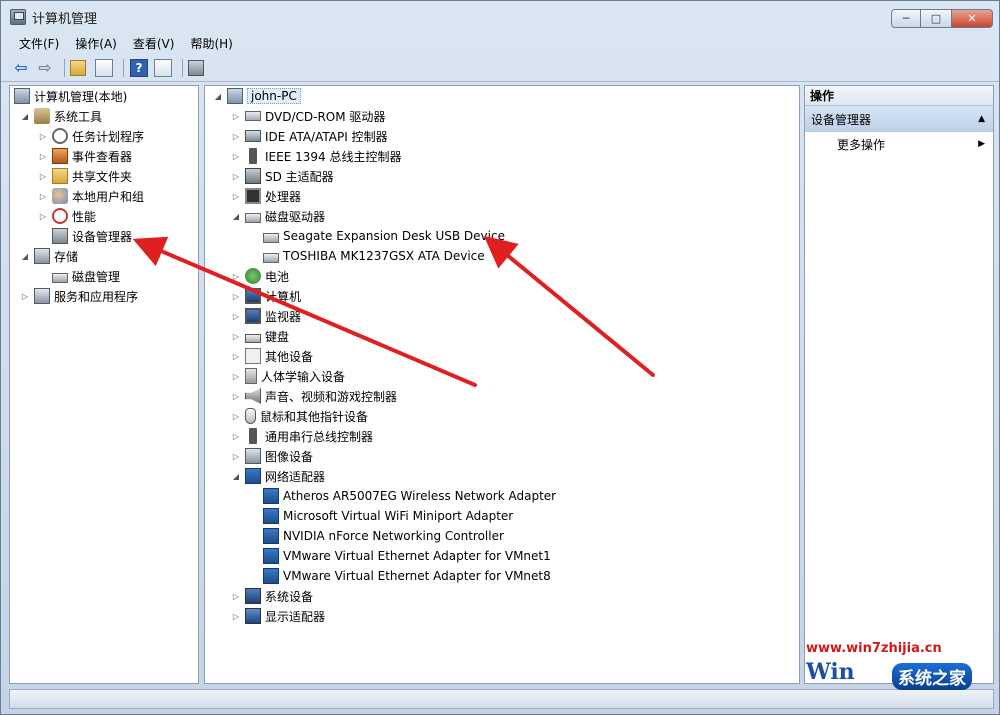 The height and width of the screenshot is (715, 1000). Describe the element at coordinates (67, 216) in the screenshot. I see `tree-item-performance: ▷ 性能` at that location.